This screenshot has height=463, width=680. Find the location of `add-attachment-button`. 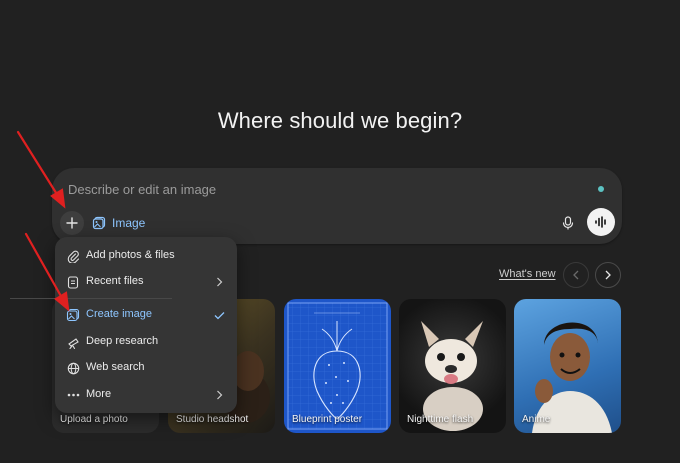

add-attachment-button is located at coordinates (72, 223).